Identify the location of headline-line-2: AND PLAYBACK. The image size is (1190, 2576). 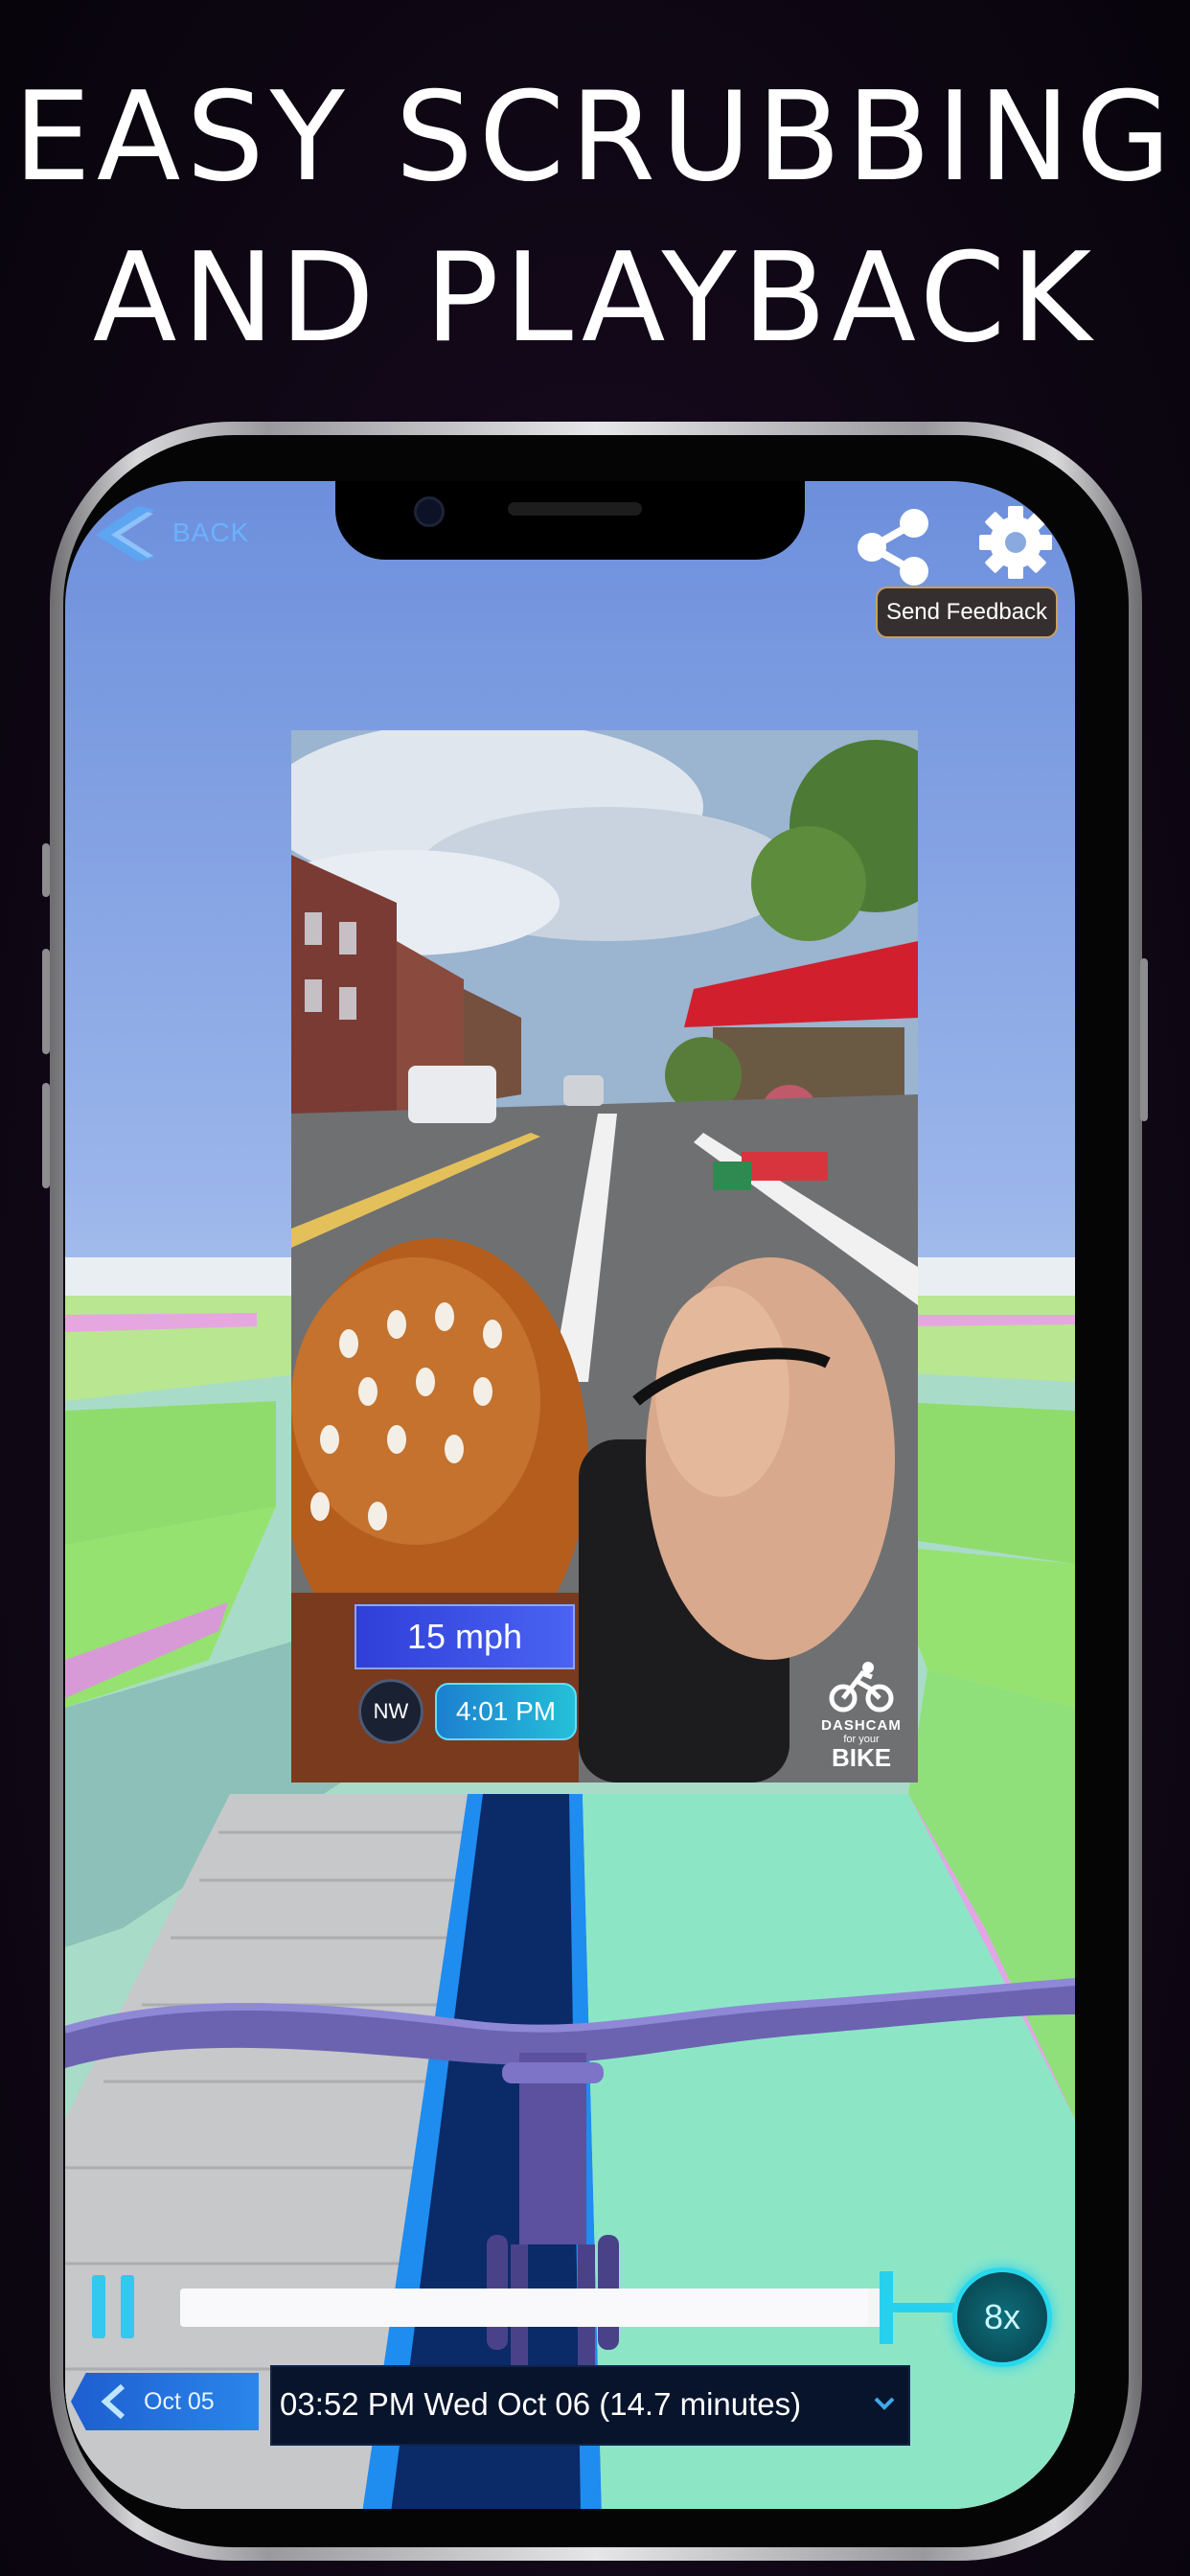
(595, 298).